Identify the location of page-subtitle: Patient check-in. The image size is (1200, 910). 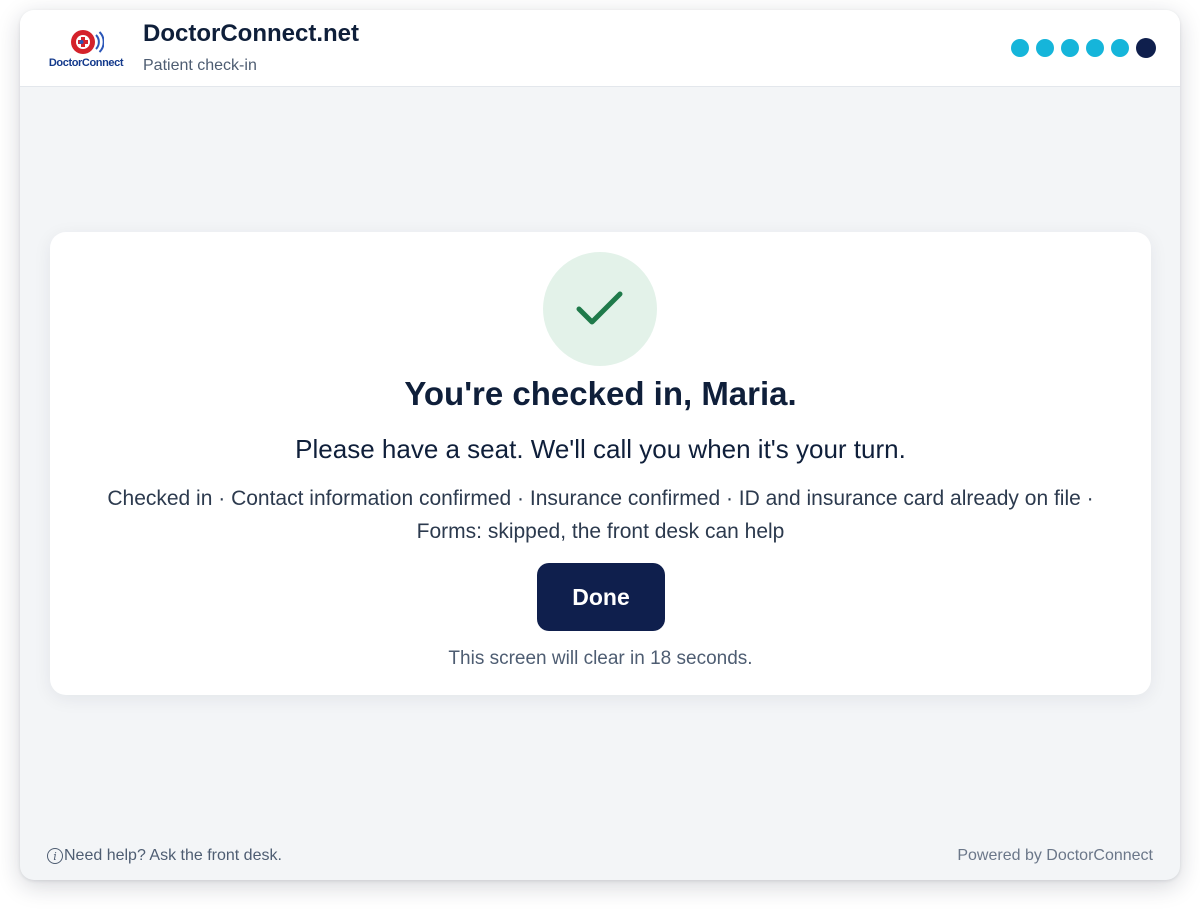
(200, 65).